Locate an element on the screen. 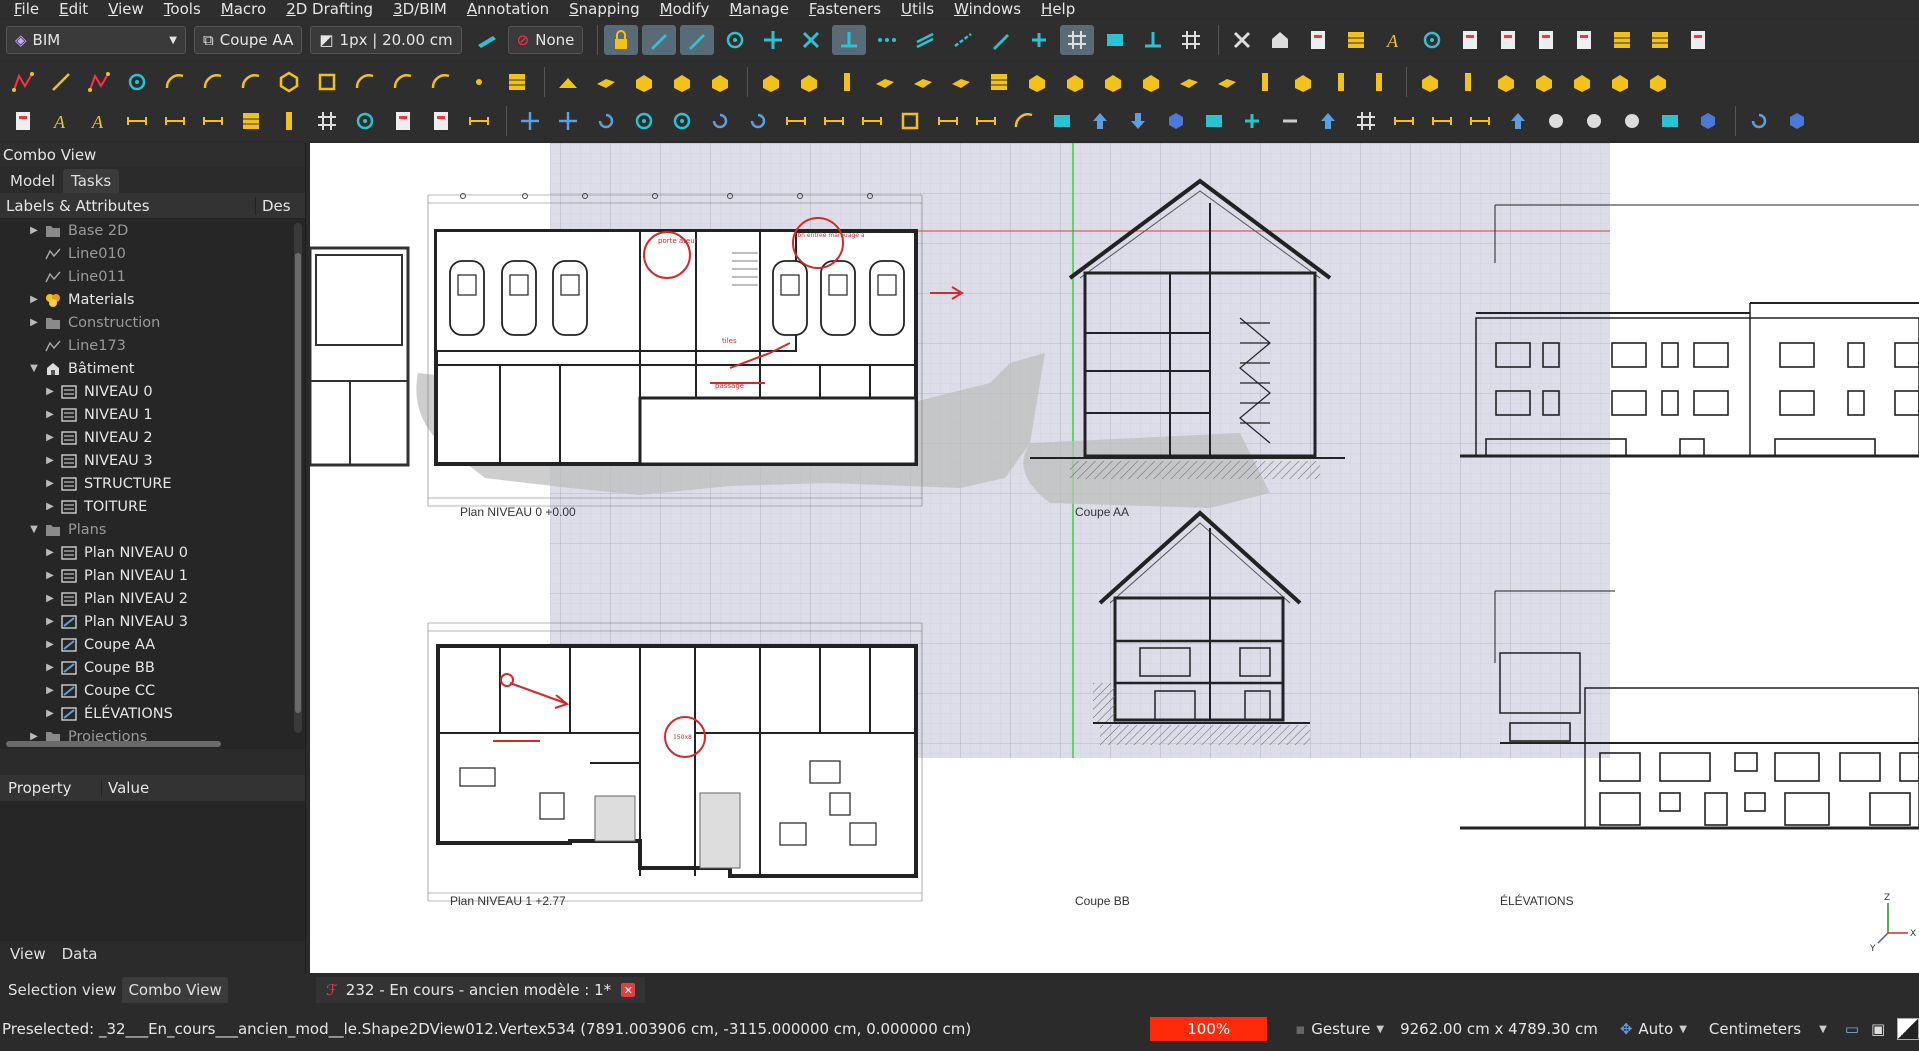 This screenshot has height=1051, width=1919. tree-item: ▶ Coupe CC is located at coordinates (152, 690).